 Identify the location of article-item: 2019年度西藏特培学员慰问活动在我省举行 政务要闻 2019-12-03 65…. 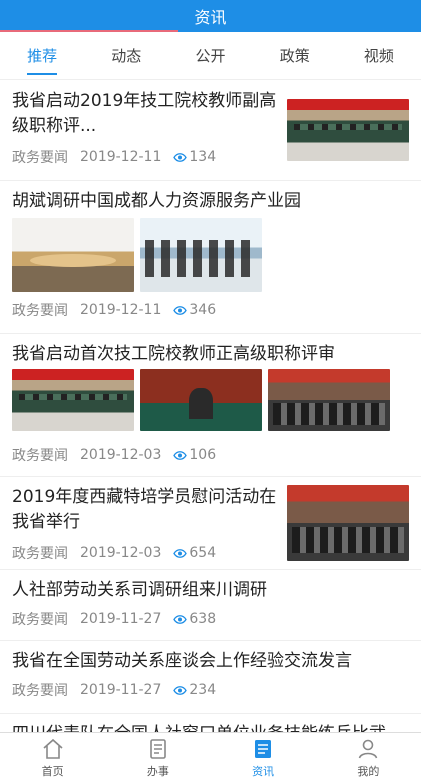
(210, 523).